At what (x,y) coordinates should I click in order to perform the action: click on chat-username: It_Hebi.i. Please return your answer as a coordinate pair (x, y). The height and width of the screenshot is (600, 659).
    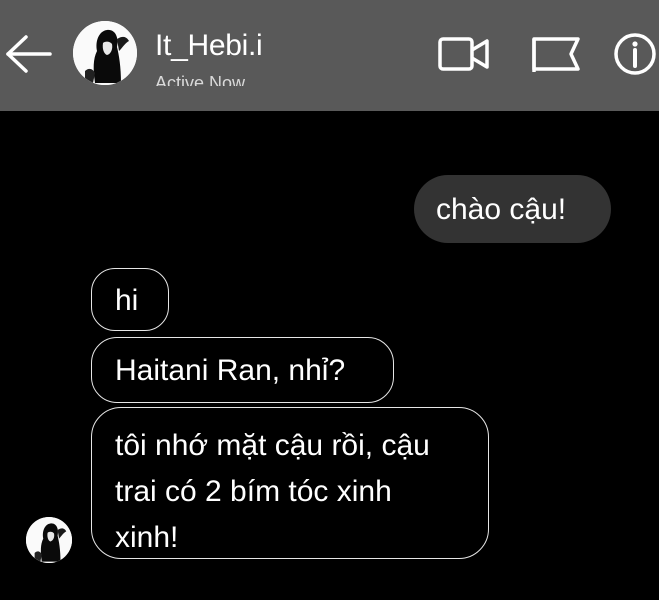
    Looking at the image, I should click on (209, 46).